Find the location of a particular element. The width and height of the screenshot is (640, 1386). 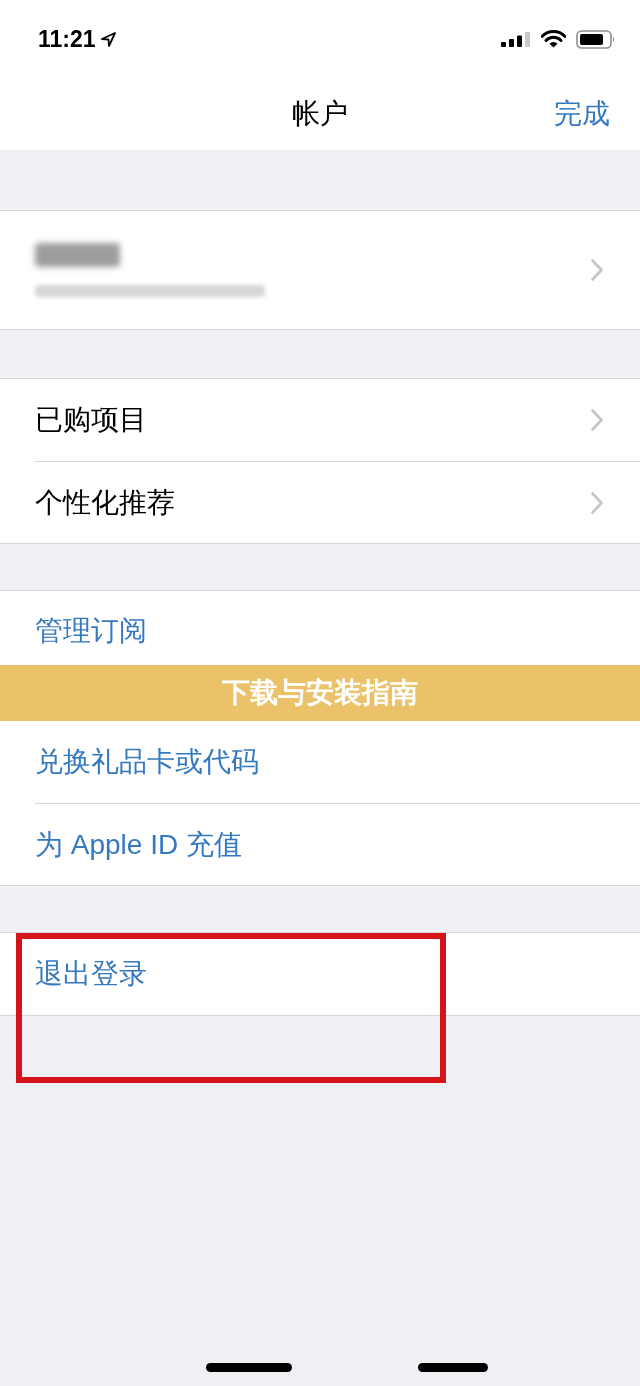

location-arrow-icon is located at coordinates (108, 39).